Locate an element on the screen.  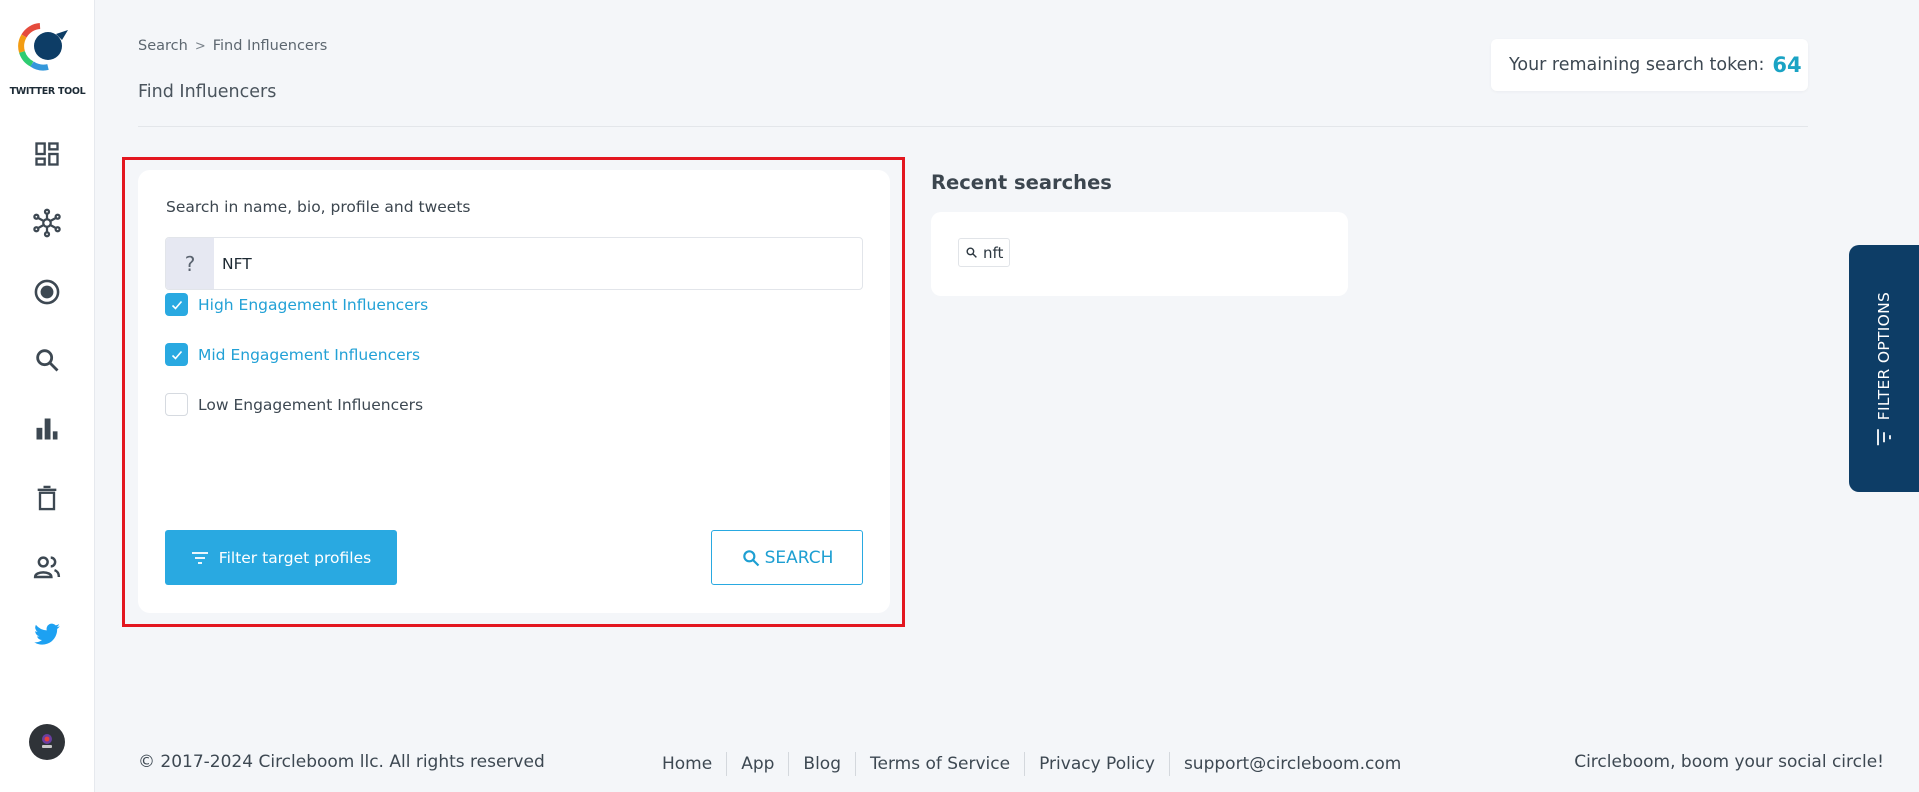
sidebar: TWITTER TOOL is located at coordinates (47, 396).